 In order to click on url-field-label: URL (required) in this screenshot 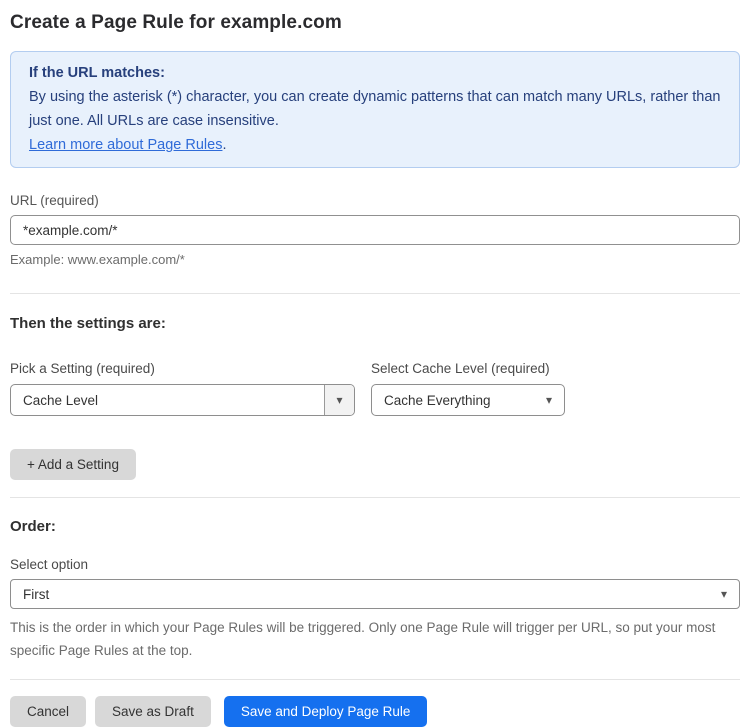, I will do `click(54, 200)`.